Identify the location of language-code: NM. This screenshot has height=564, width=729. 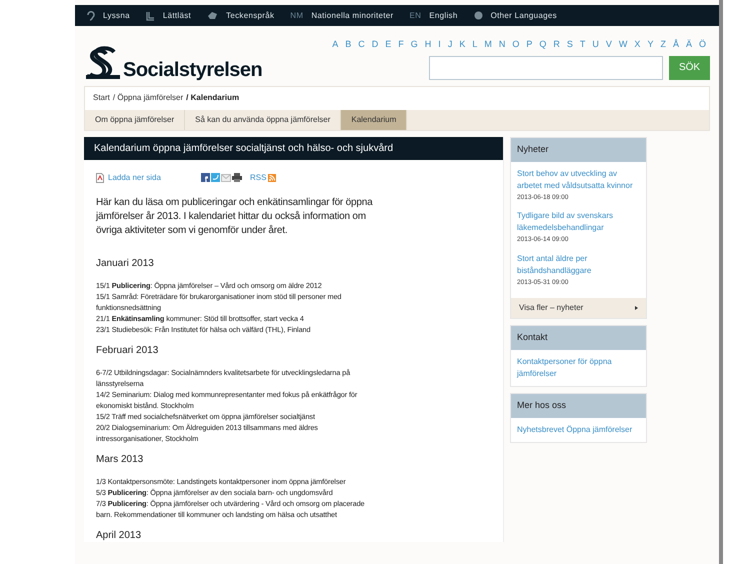
(297, 16).